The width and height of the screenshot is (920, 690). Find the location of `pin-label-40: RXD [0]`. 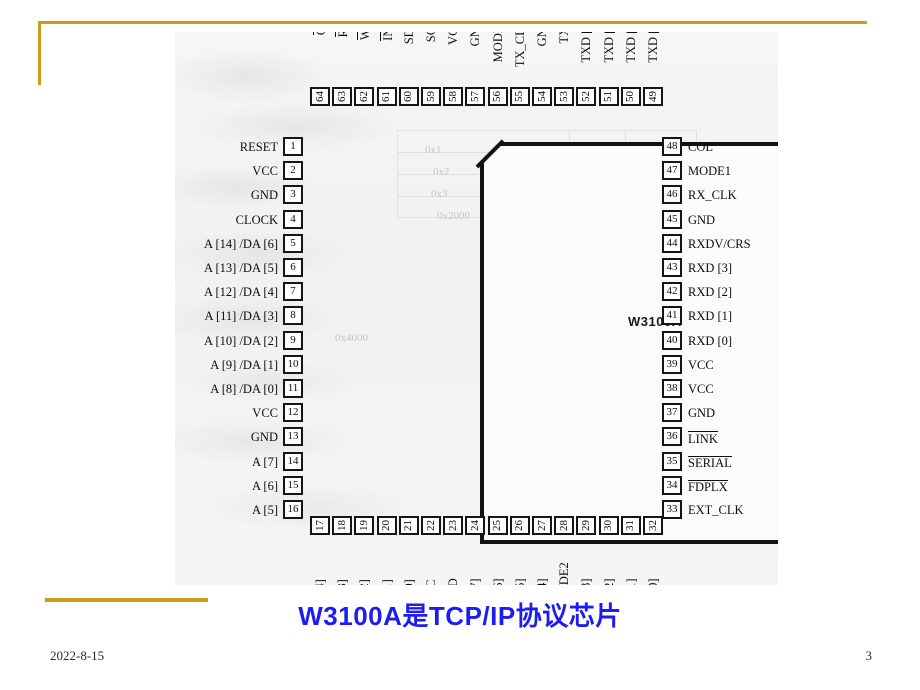

pin-label-40: RXD [0] is located at coordinates (710, 340).